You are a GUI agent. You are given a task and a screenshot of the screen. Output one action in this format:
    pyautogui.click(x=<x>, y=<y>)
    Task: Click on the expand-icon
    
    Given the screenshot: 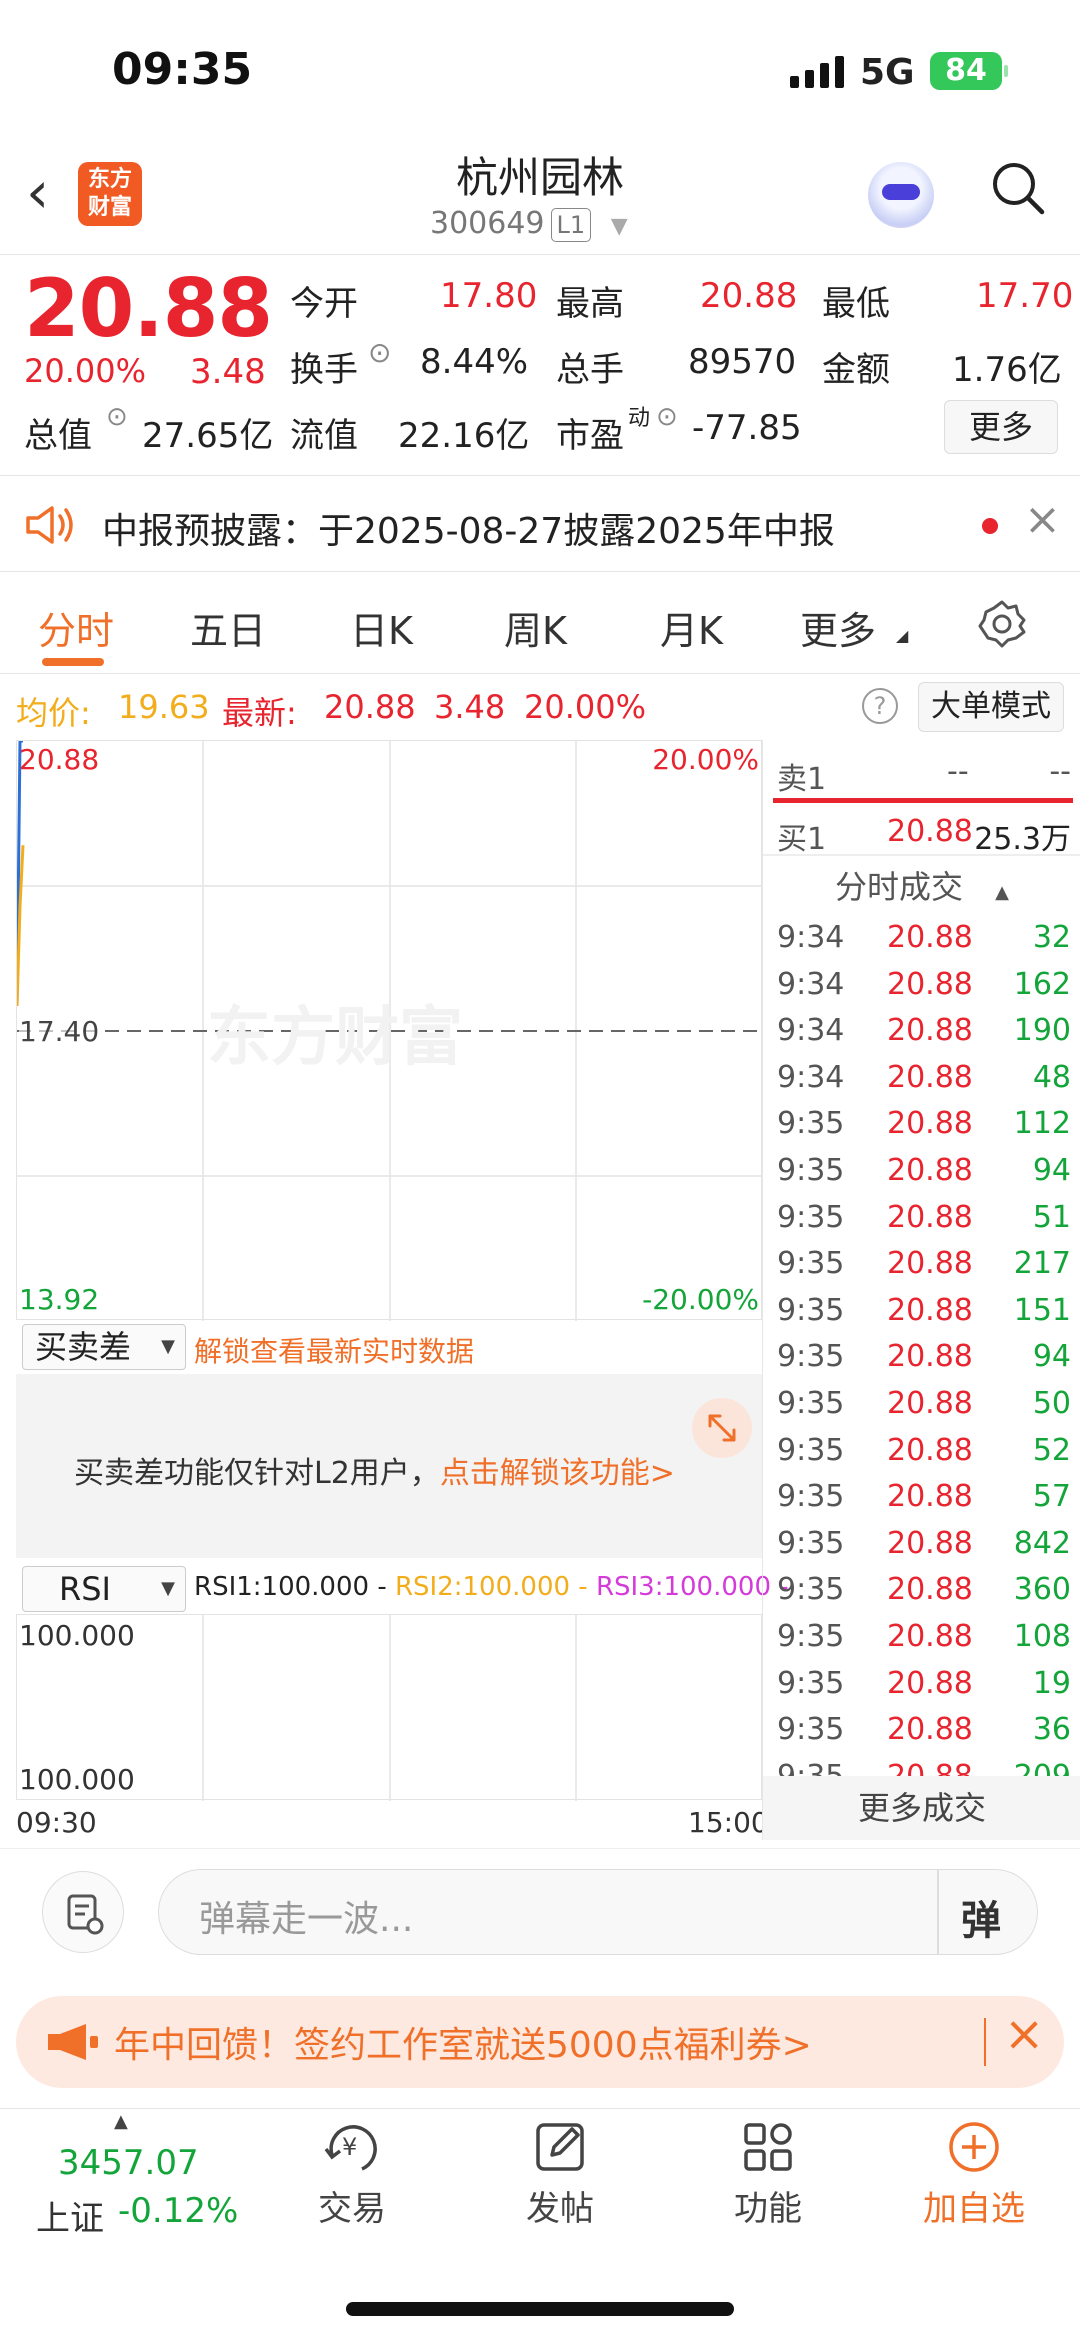 What is the action you would take?
    pyautogui.click(x=722, y=1428)
    